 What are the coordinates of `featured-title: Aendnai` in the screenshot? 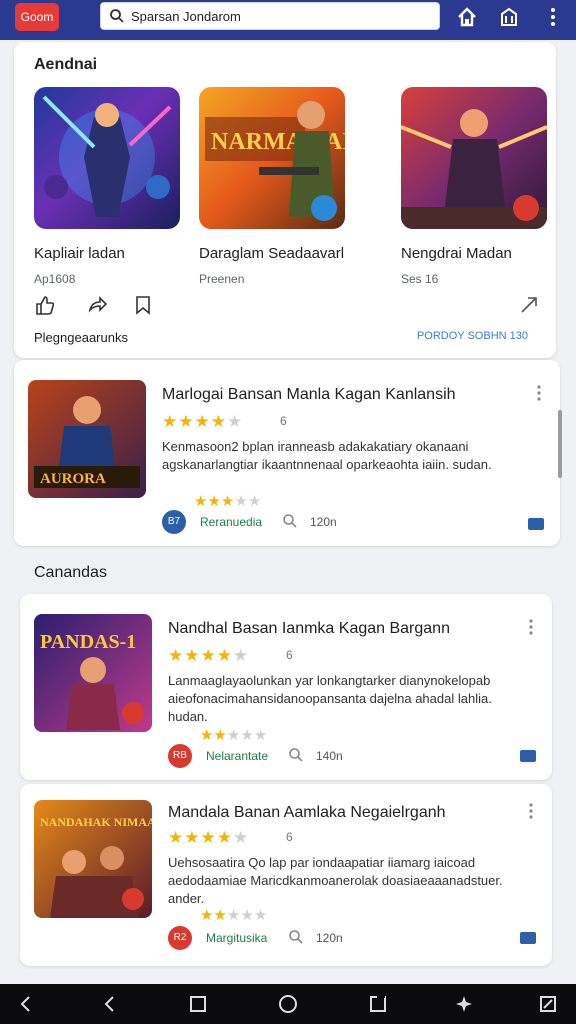 It's located at (66, 64).